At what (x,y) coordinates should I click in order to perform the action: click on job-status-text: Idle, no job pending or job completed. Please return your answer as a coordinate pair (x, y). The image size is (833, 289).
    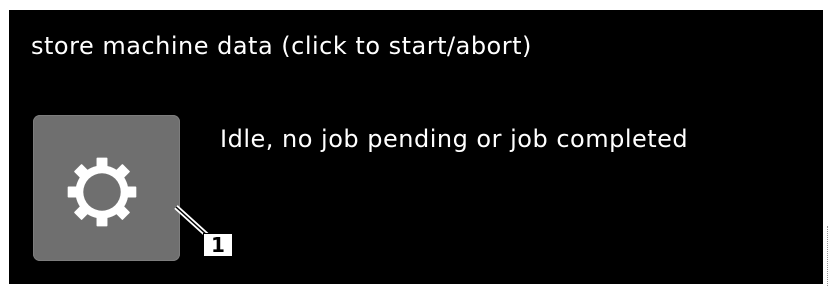
    Looking at the image, I should click on (454, 139).